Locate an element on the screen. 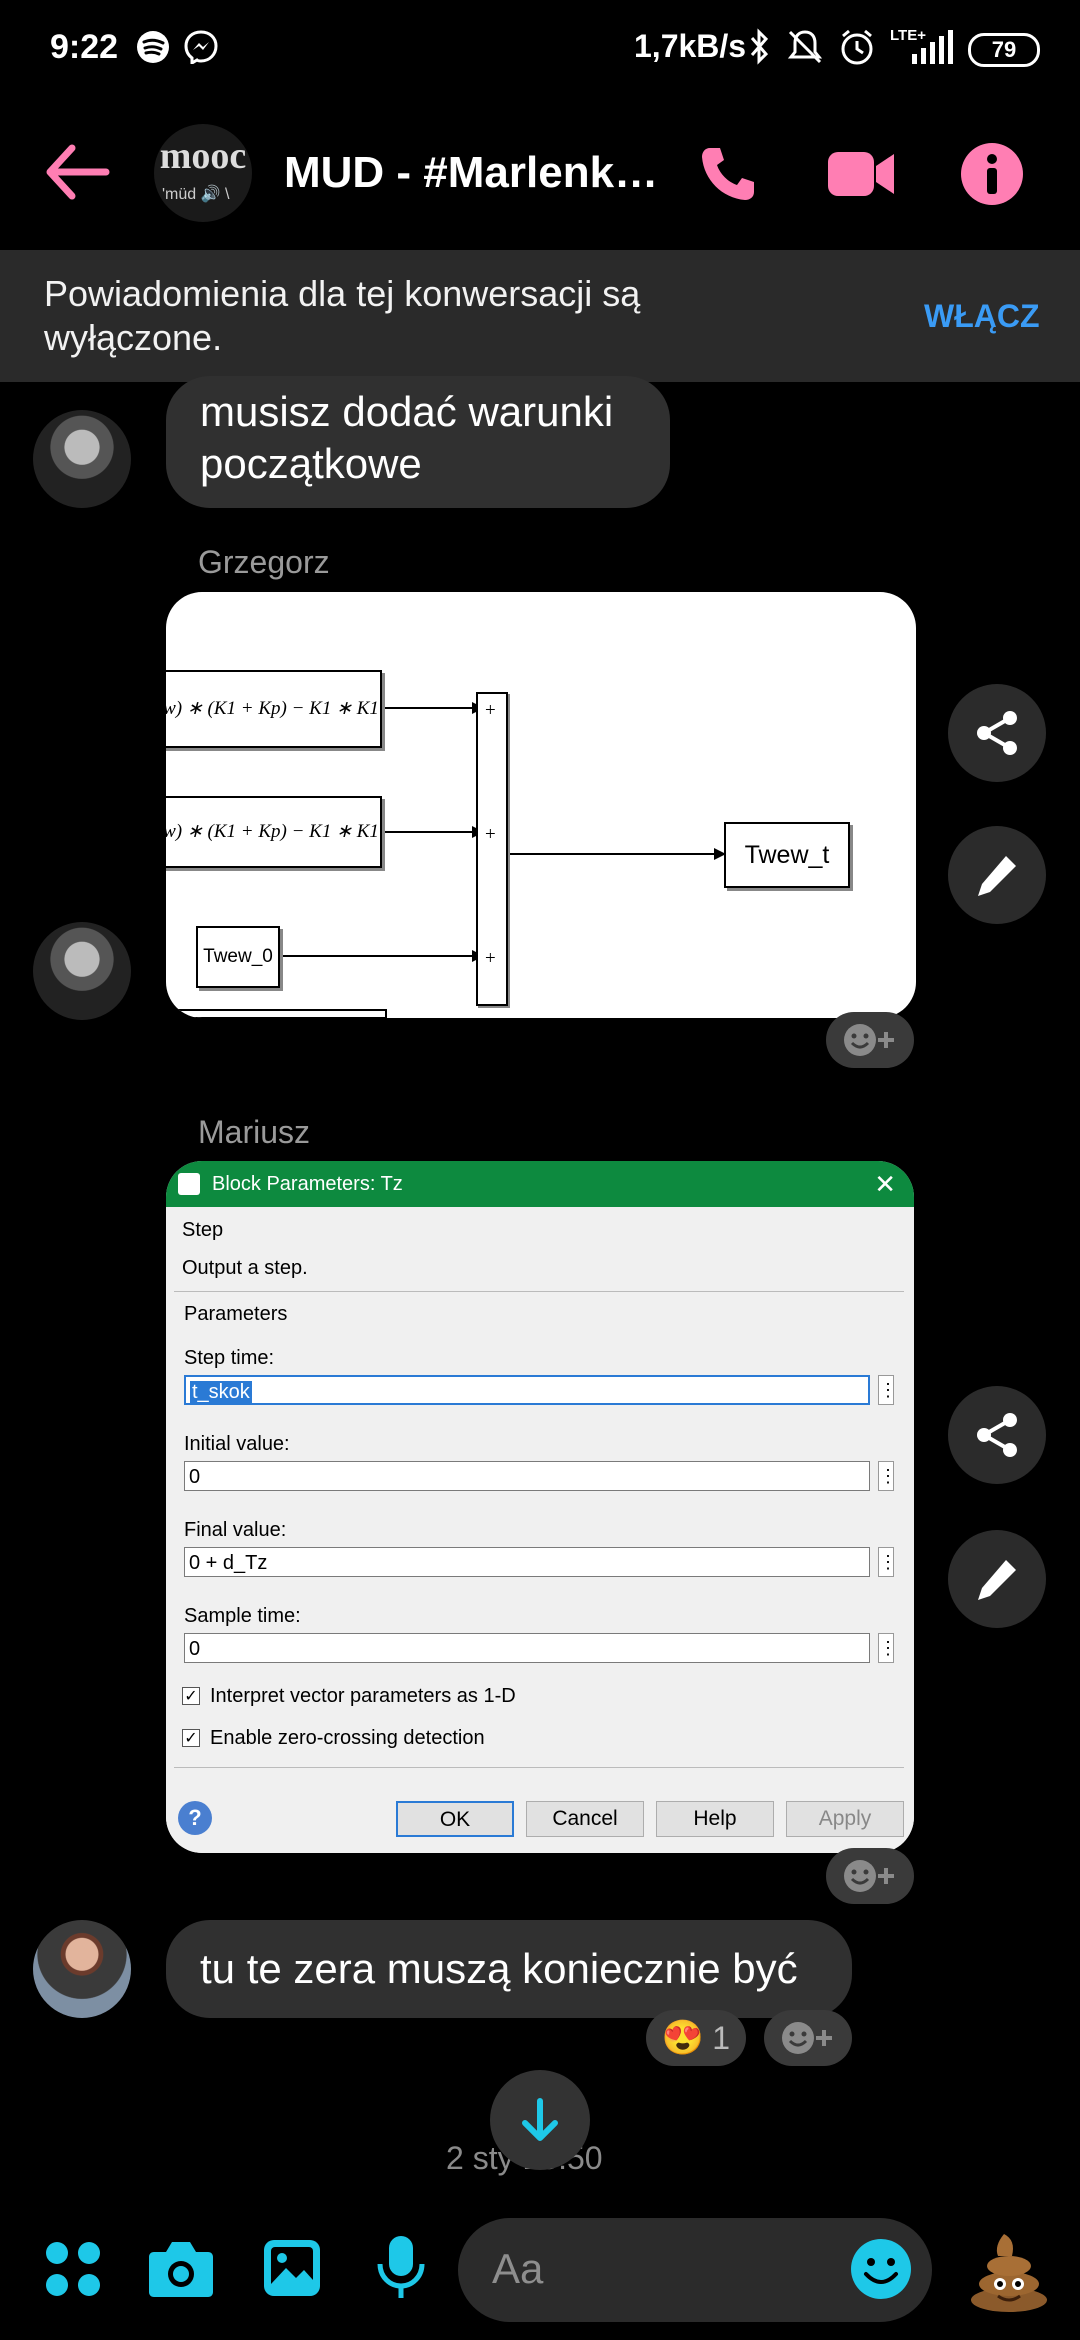 This screenshot has width=1080, height=2340. reaction-badge: 😍 1 is located at coordinates (696, 2038).